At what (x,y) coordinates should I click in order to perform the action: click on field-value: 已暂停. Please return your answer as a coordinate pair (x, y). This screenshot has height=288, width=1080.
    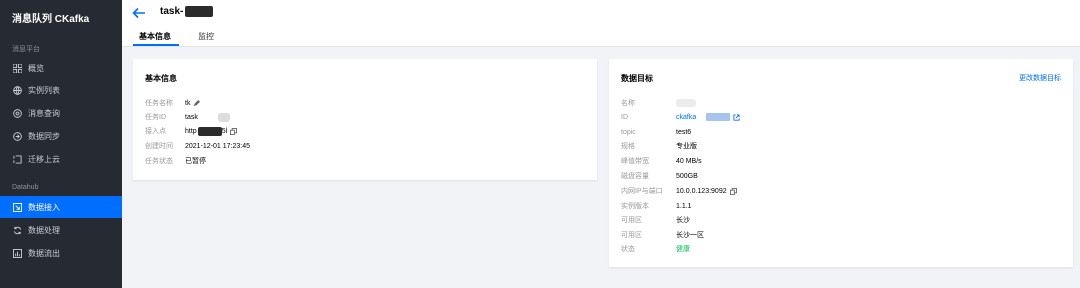
    Looking at the image, I should click on (195, 161).